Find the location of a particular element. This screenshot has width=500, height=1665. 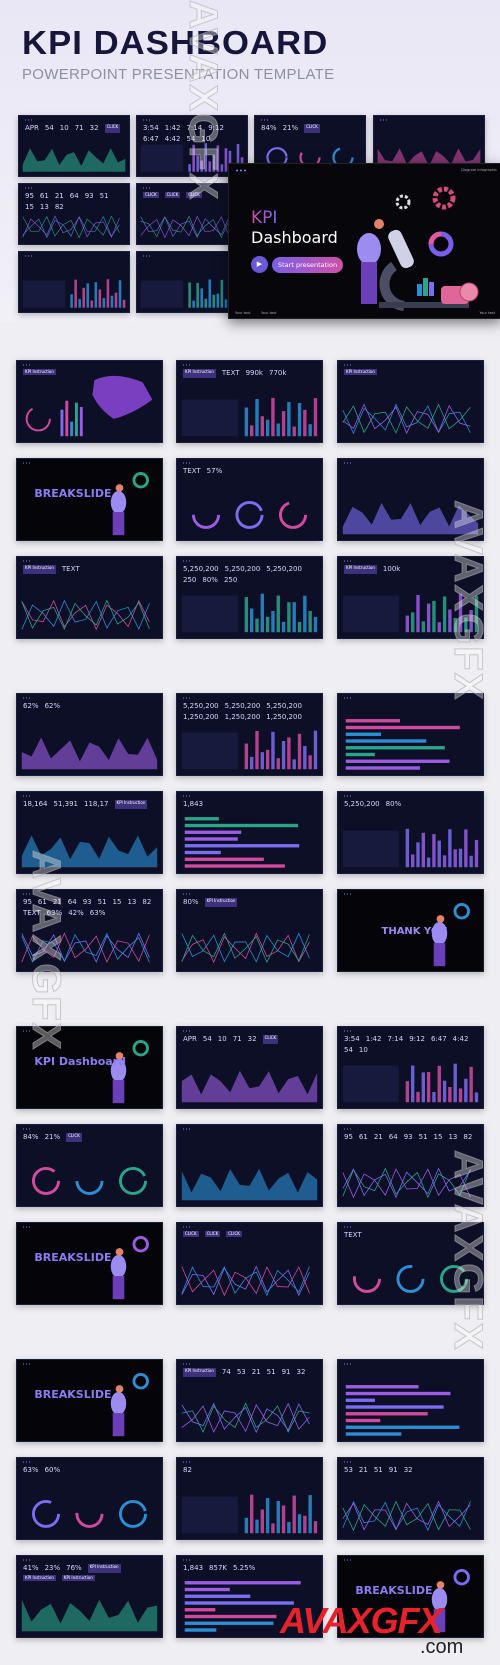

slide-label: 3:54 is located at coordinates (352, 1039).